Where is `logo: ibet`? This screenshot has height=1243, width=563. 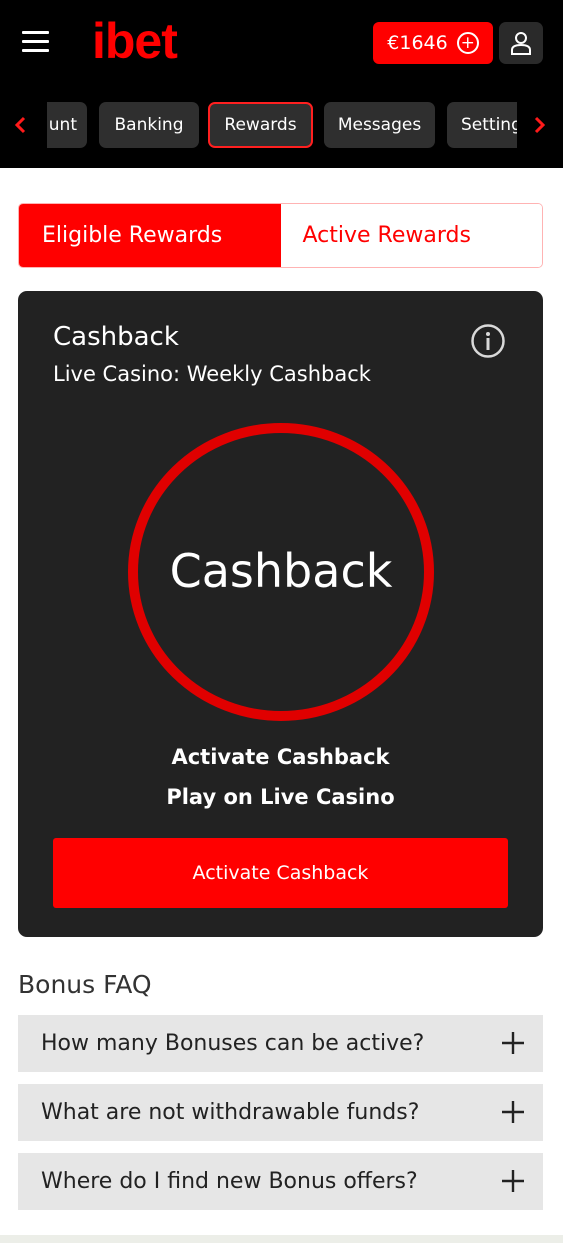
logo: ibet is located at coordinates (135, 41).